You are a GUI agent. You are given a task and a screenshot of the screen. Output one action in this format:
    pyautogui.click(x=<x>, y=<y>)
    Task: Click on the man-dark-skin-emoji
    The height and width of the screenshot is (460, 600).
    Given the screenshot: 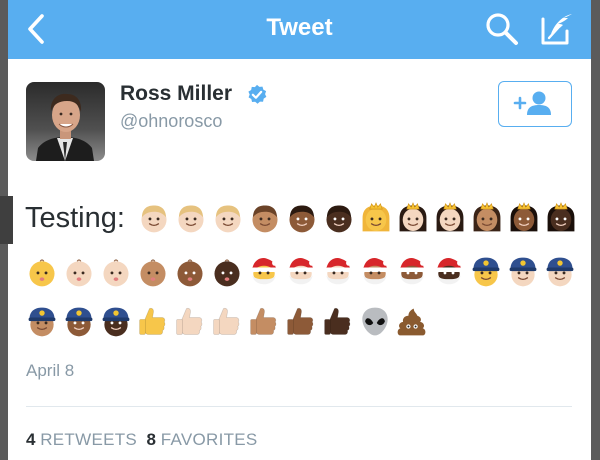 What is the action you would take?
    pyautogui.click(x=339, y=219)
    